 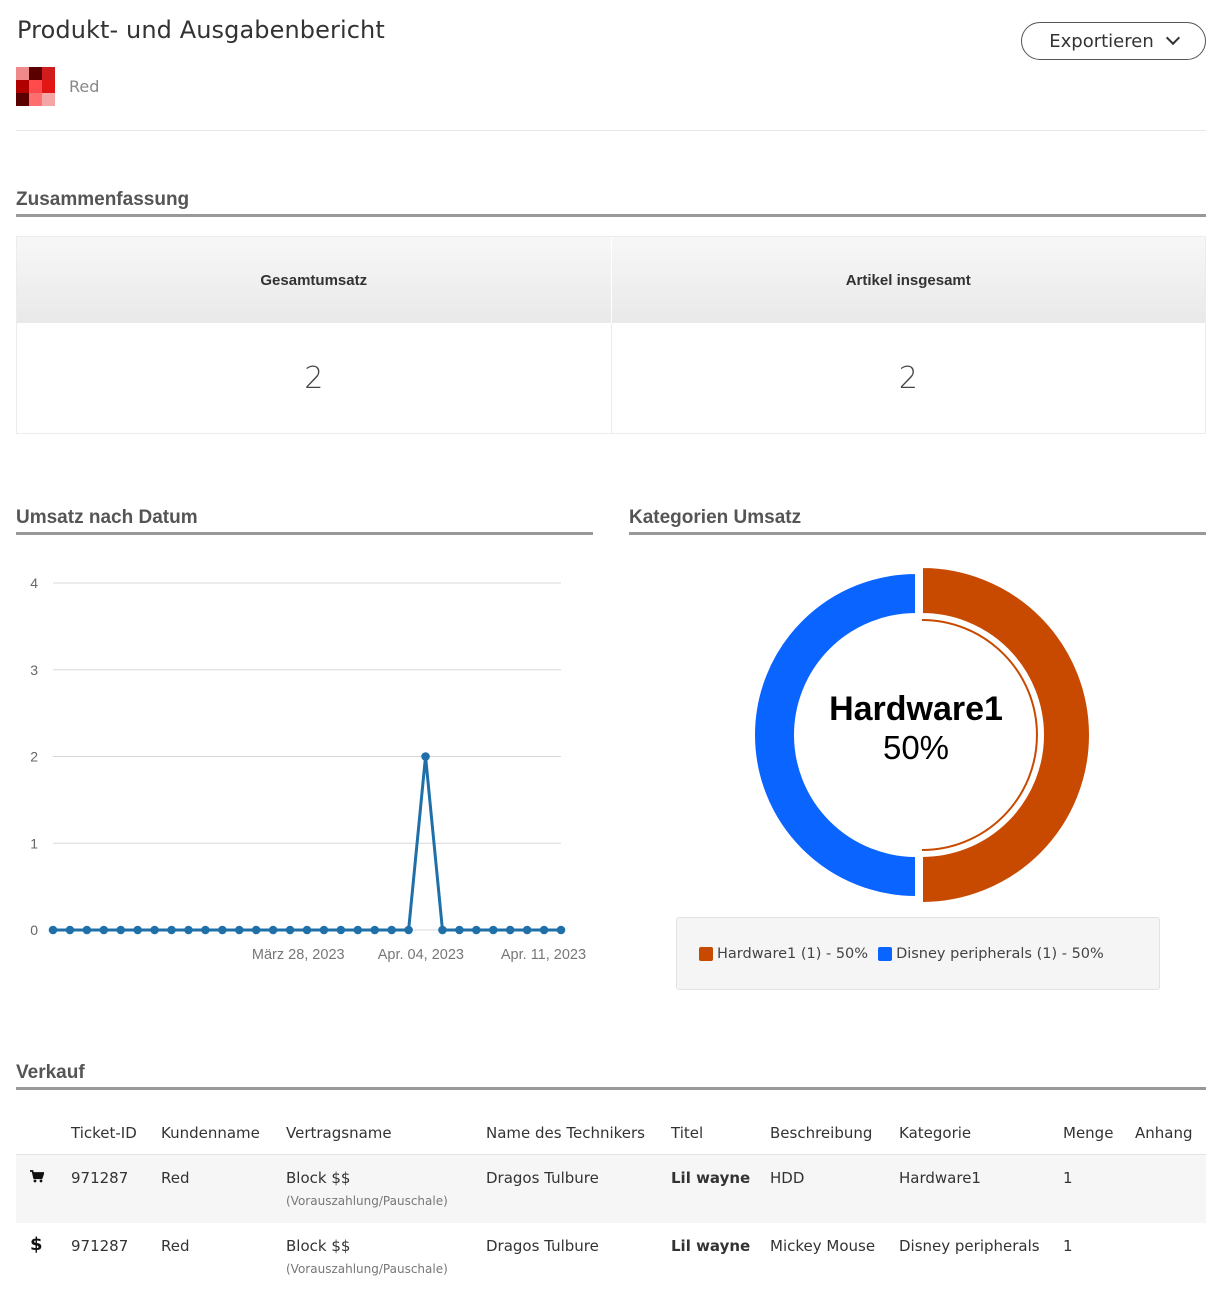 I want to click on section-title-summary: Zusammenfassung, so click(x=611, y=203).